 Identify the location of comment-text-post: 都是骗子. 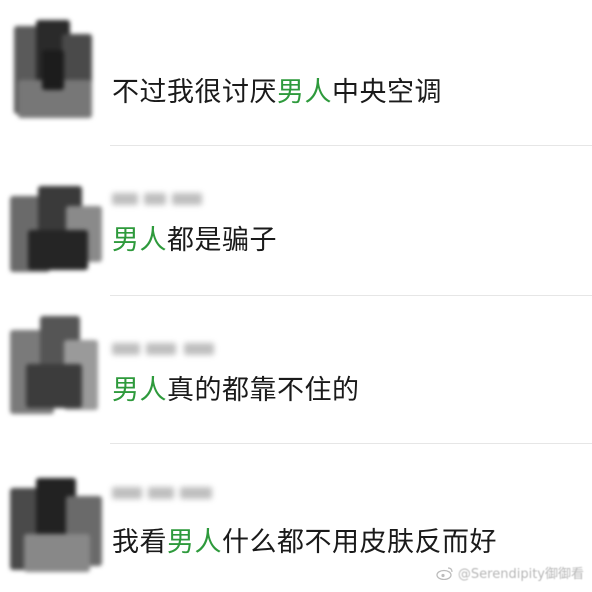
(222, 240).